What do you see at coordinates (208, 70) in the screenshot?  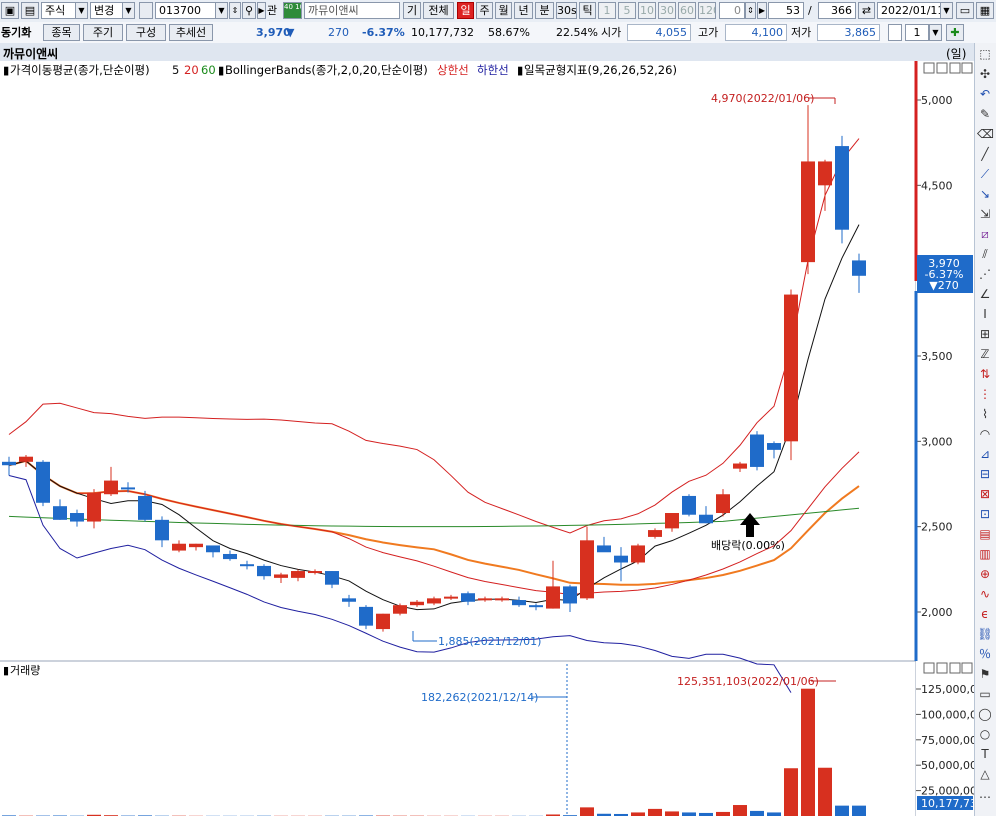 I see `legend-ma60: 60` at bounding box center [208, 70].